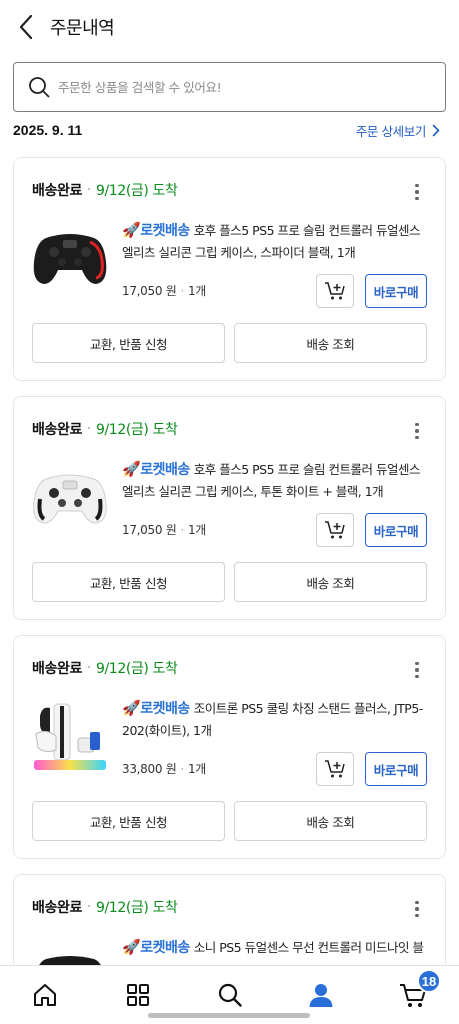  I want to click on nav-my-account, so click(321, 995).